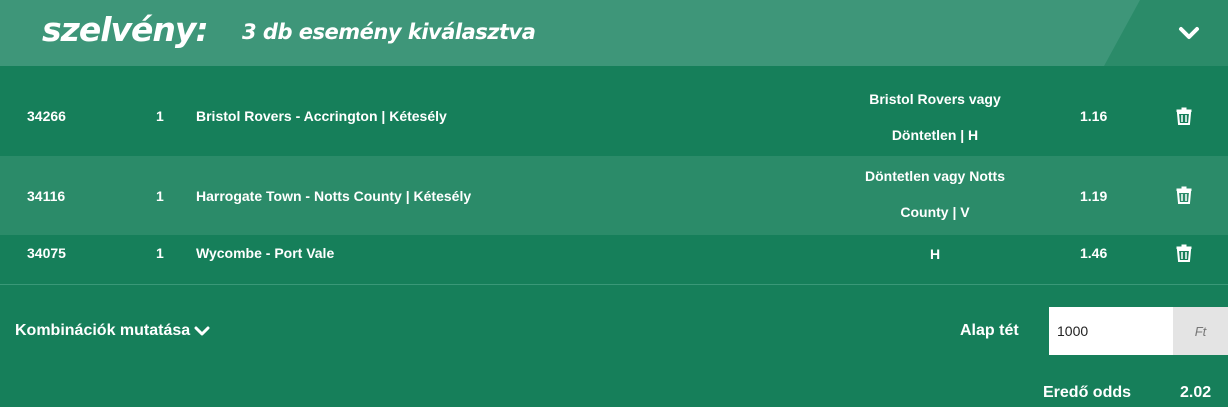 This screenshot has height=407, width=1228. I want to click on pick-line-2: County | V, so click(935, 212).